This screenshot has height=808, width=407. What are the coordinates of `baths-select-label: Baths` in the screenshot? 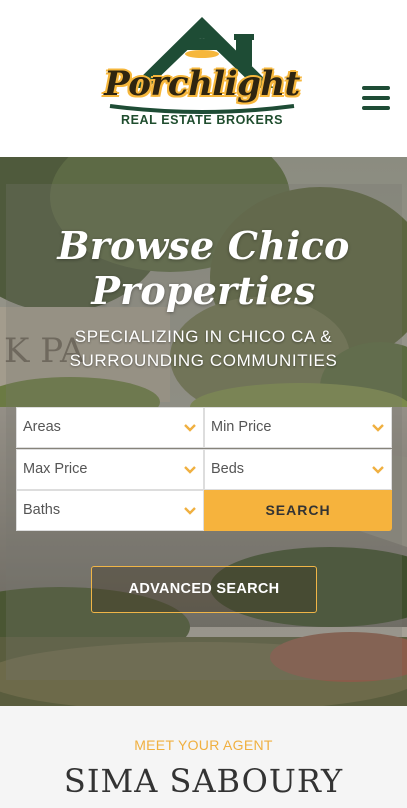 It's located at (42, 510).